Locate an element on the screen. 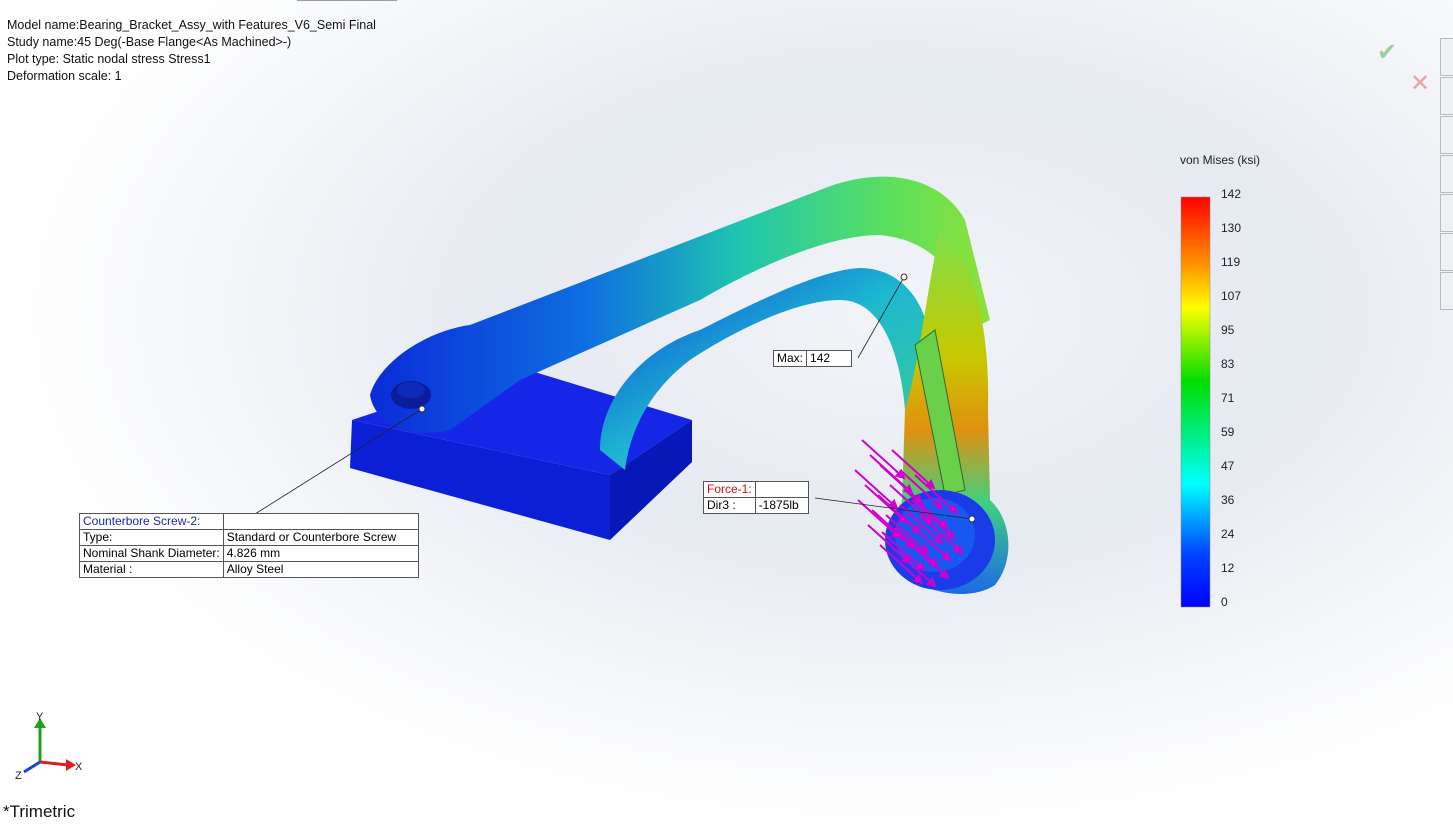  screw-material-value: Alloy Steel is located at coordinates (320, 569).